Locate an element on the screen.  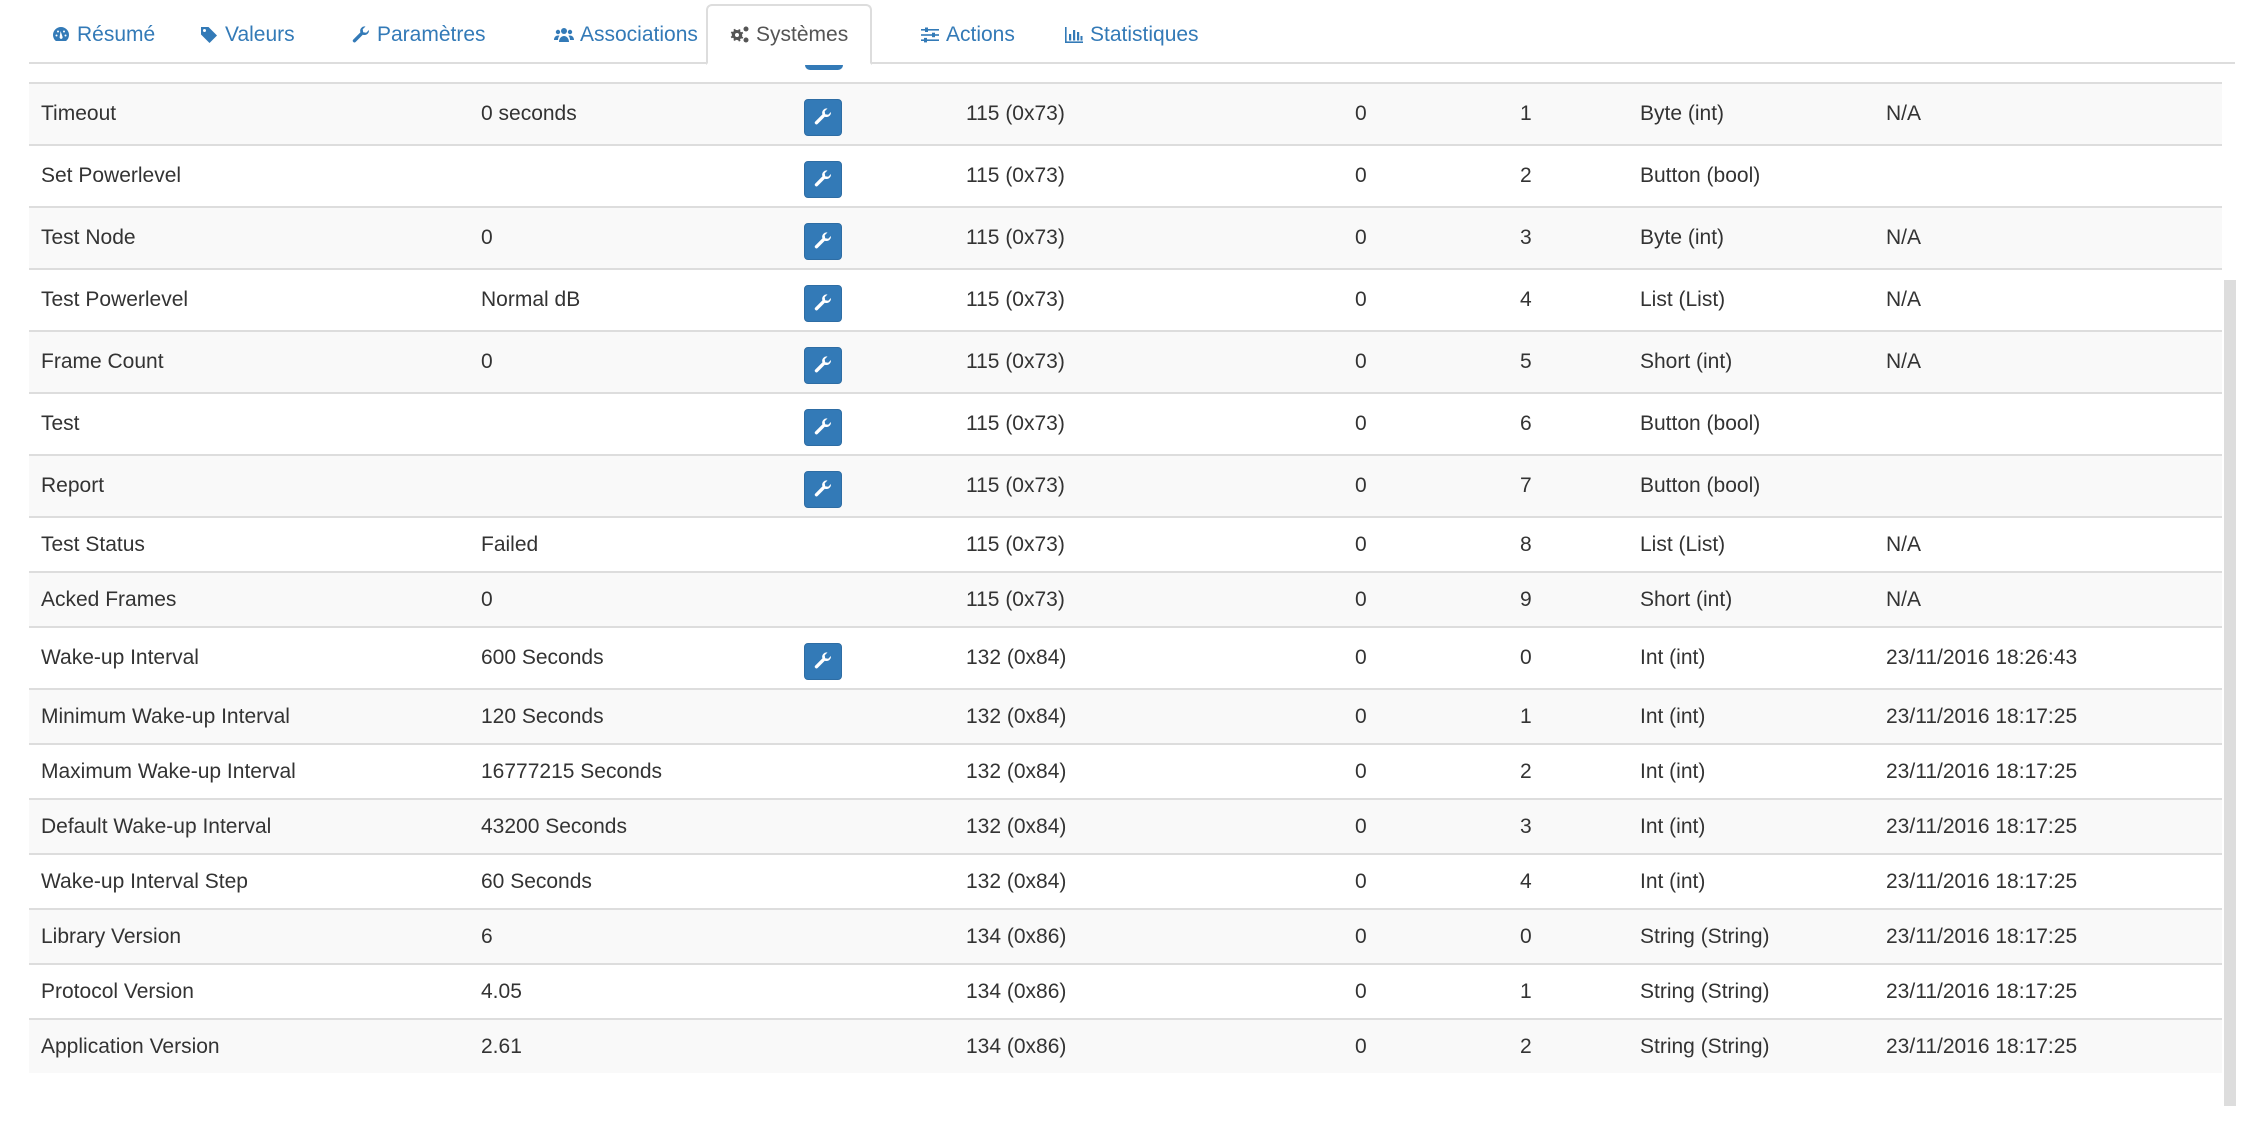
cell-type: List (List) is located at coordinates (1683, 544).